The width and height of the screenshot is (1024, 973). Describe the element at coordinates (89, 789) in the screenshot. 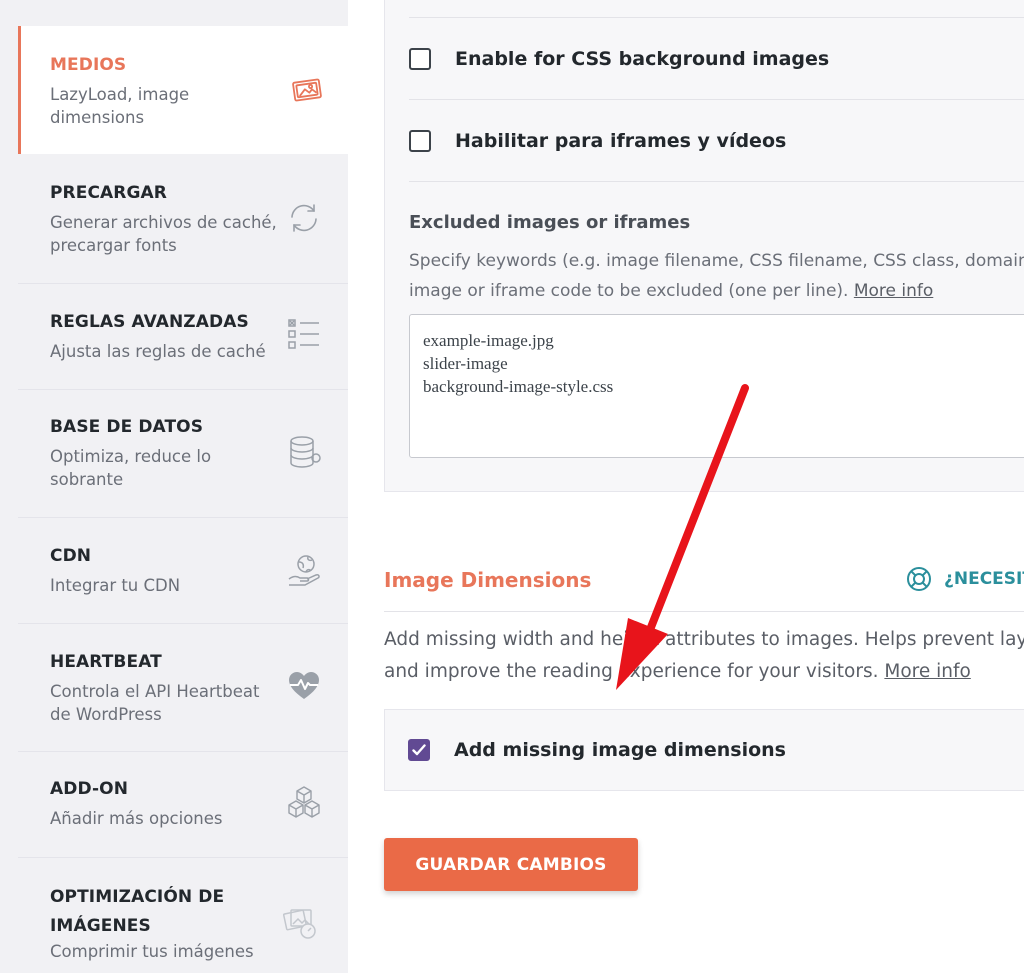

I see `sidebar-item-title: ADD-ON` at that location.